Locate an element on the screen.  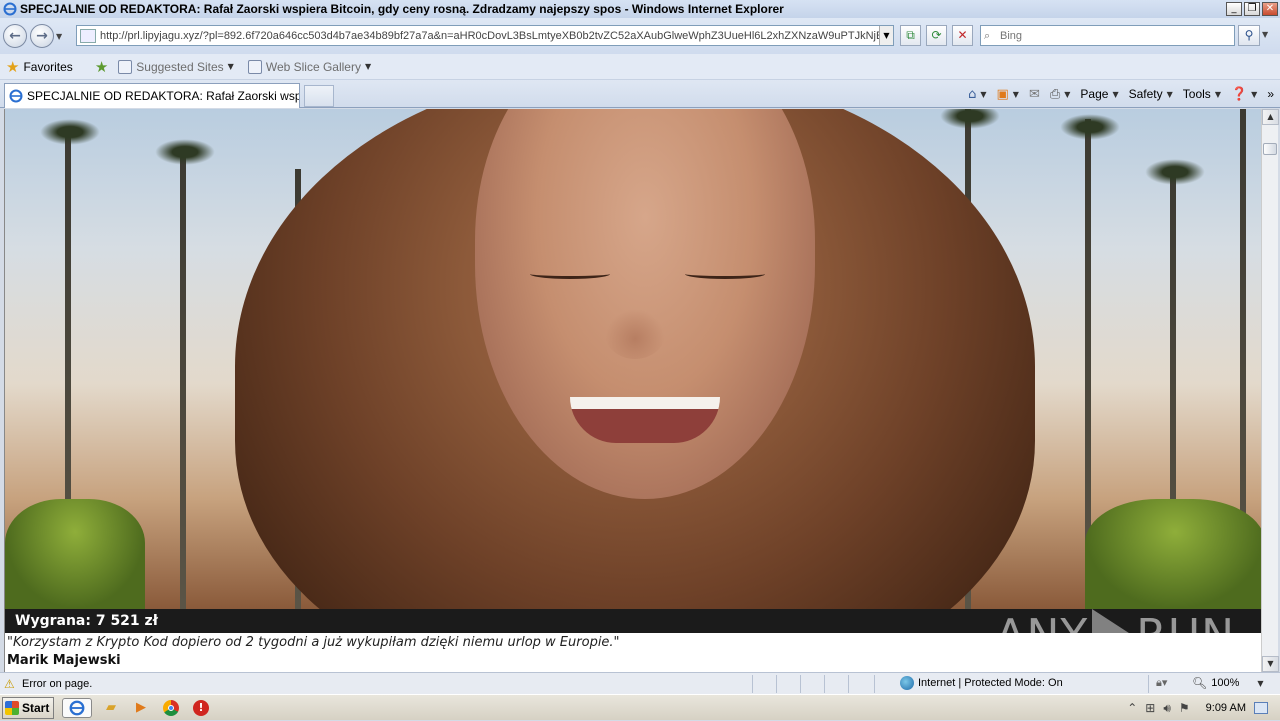
action-center-flag-icon: ⚑ is located at coordinates (1184, 708).